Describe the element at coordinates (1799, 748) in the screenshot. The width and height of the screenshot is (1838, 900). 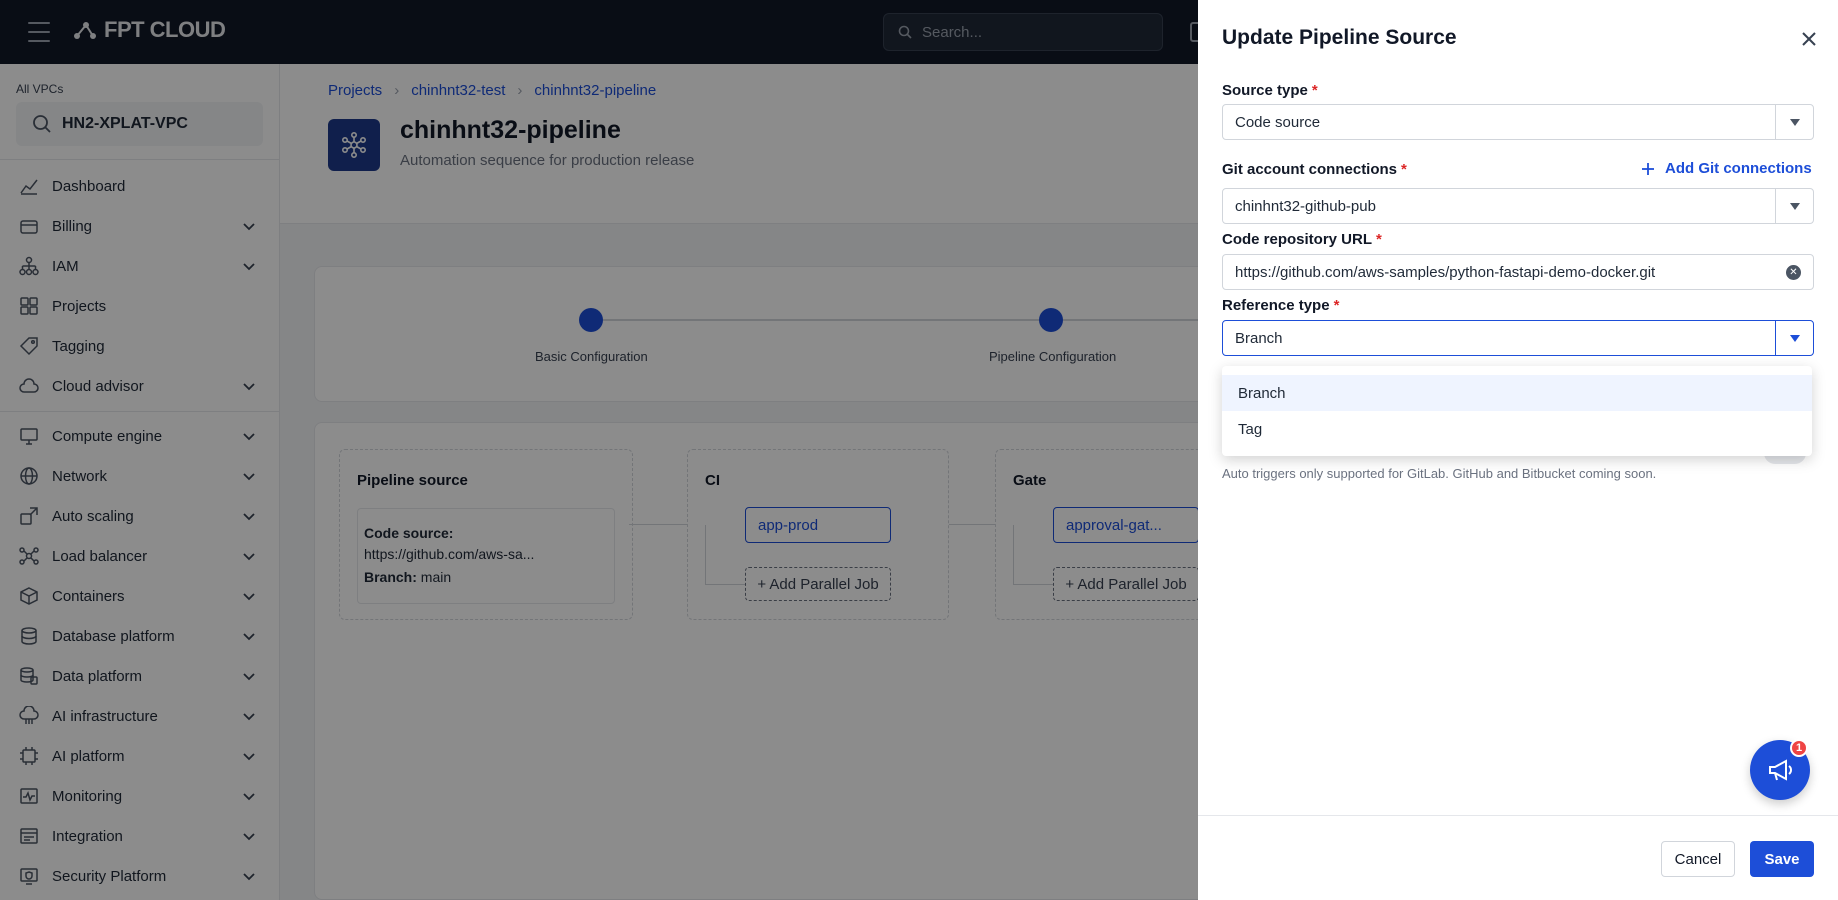
I see `notification-badge: 1` at that location.